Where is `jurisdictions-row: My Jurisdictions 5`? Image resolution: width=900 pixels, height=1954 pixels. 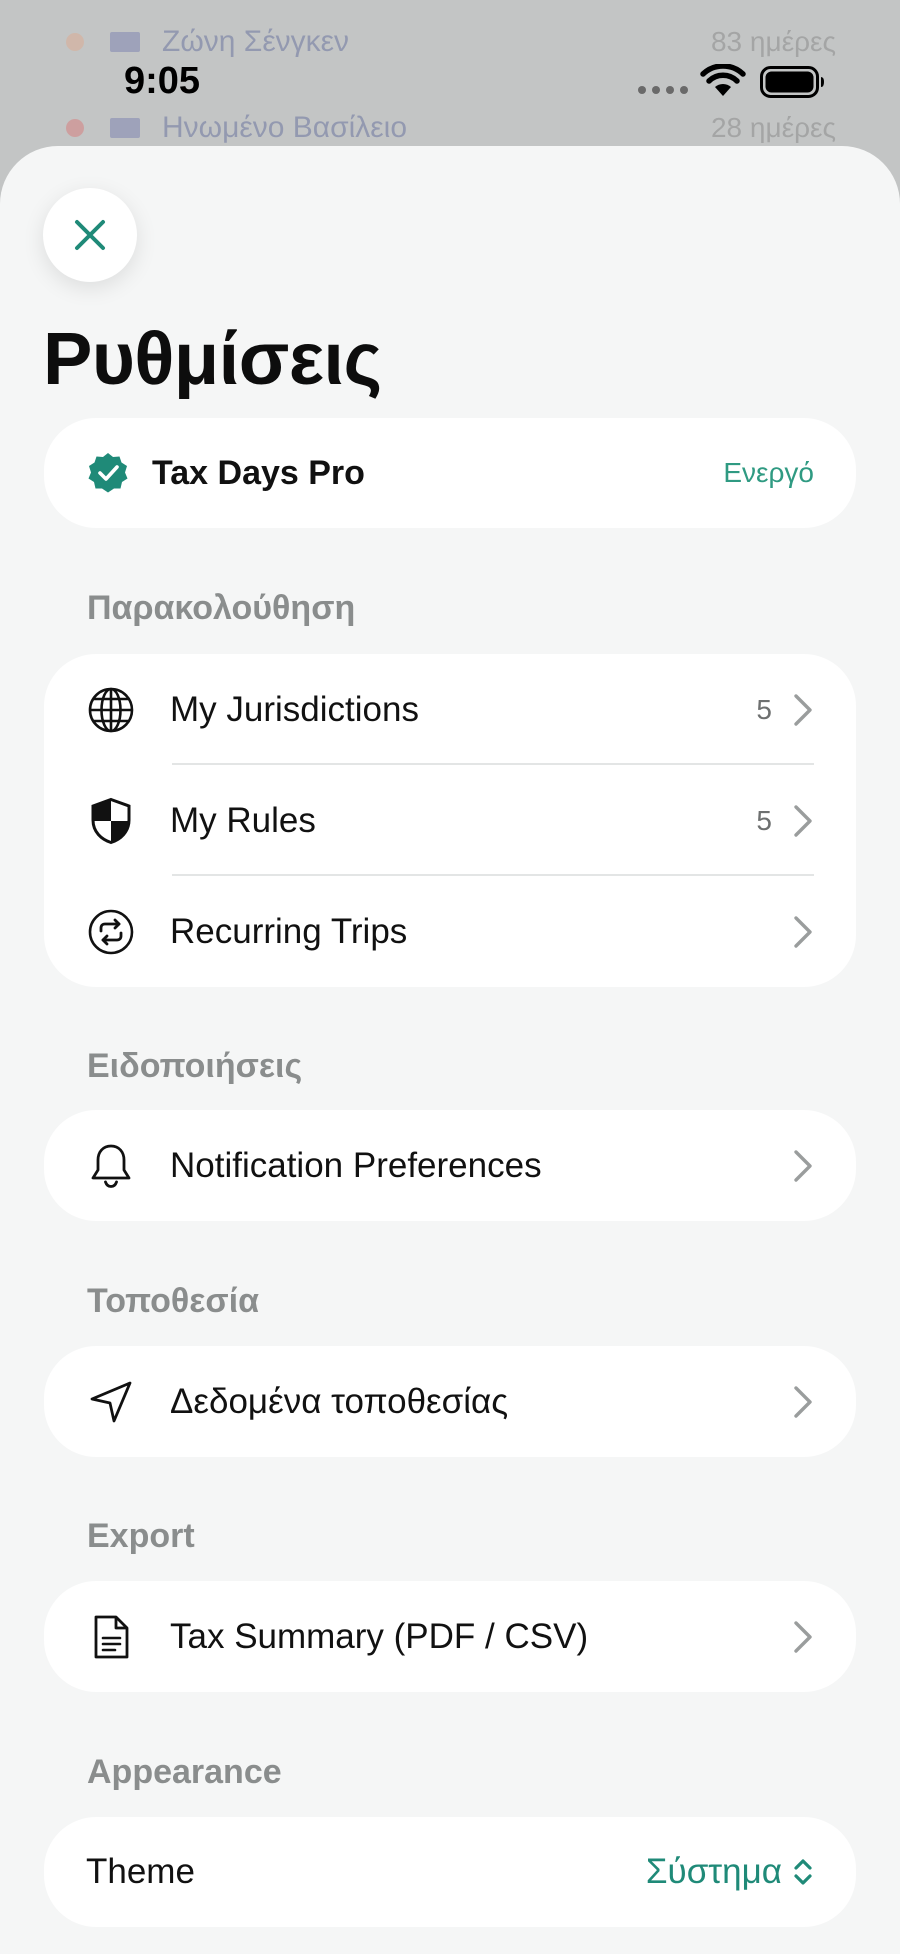
jurisdictions-row: My Jurisdictions 5 is located at coordinates (450, 709).